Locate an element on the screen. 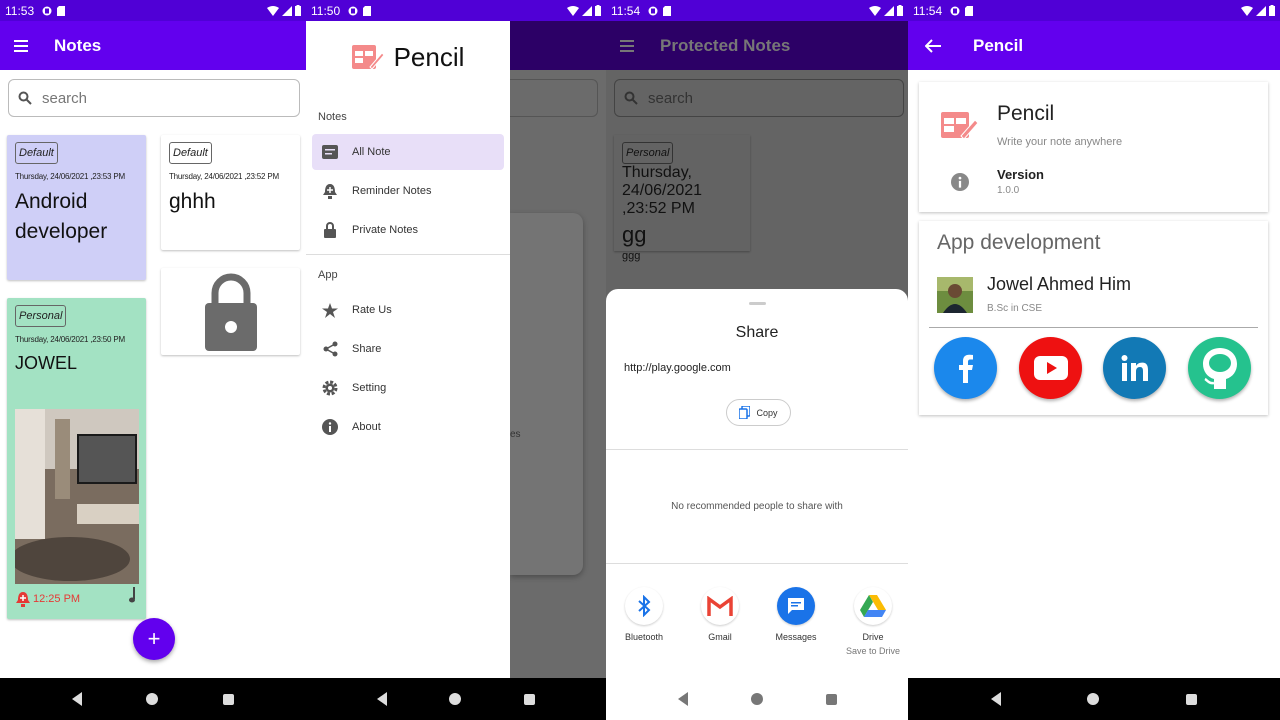 This screenshot has height=720, width=1280. share-target-sub: Save to Drive is located at coordinates (873, 651).